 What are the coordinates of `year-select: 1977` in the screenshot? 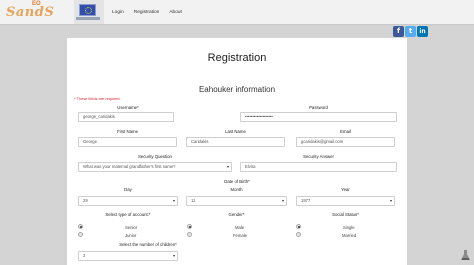 It's located at (345, 201).